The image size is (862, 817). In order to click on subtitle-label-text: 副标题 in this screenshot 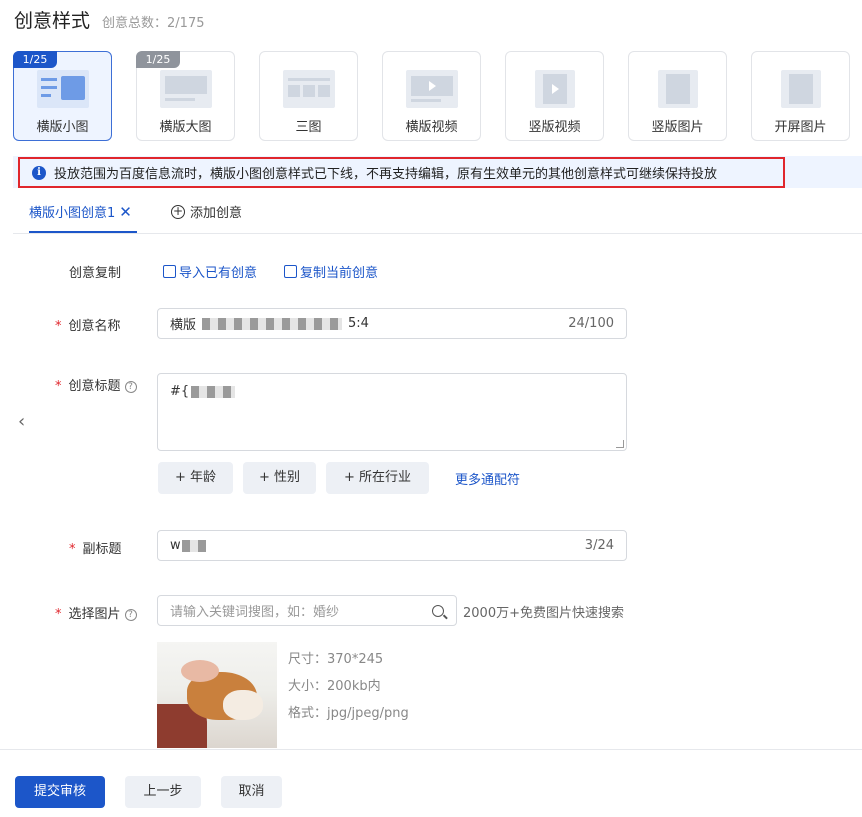, I will do `click(102, 549)`.